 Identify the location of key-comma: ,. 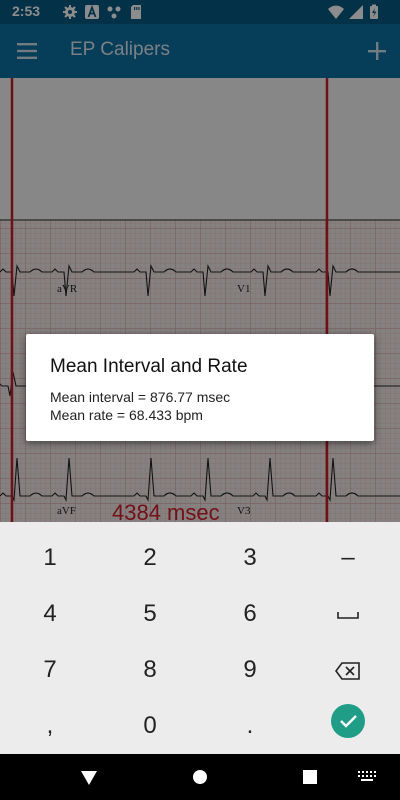
(50, 726).